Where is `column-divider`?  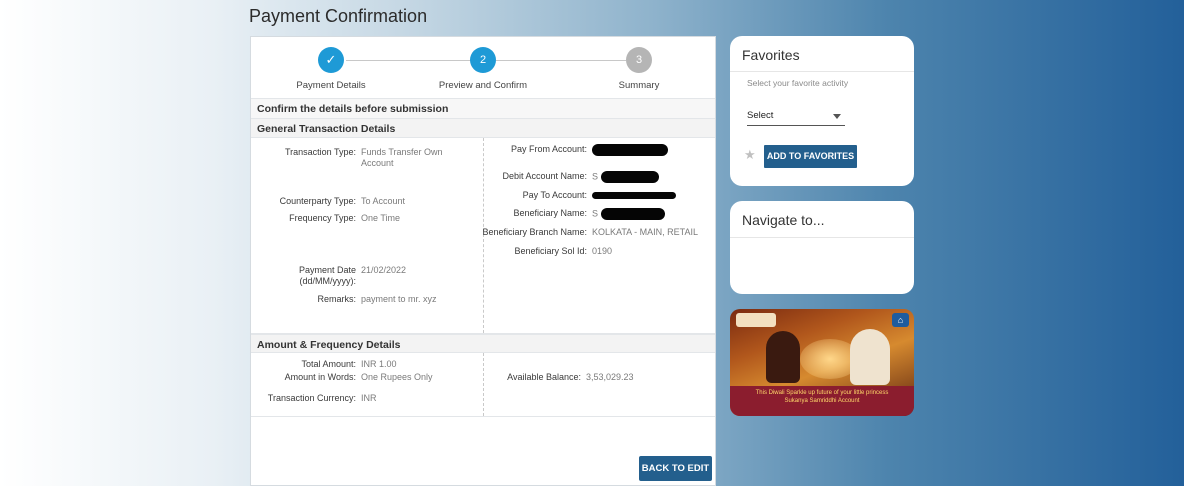
column-divider is located at coordinates (483, 384).